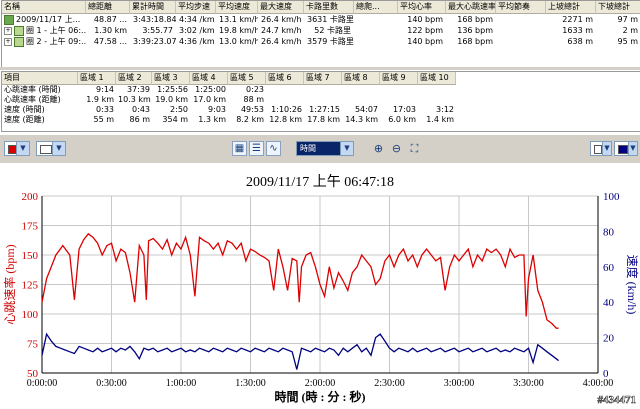 Image resolution: width=640 pixels, height=409 pixels. I want to click on column-header: 名稱, so click(44, 7).